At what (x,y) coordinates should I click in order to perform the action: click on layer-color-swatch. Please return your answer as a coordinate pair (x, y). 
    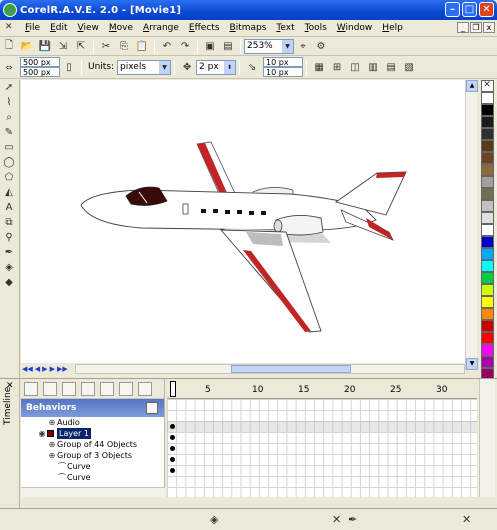
    Looking at the image, I should click on (50, 433).